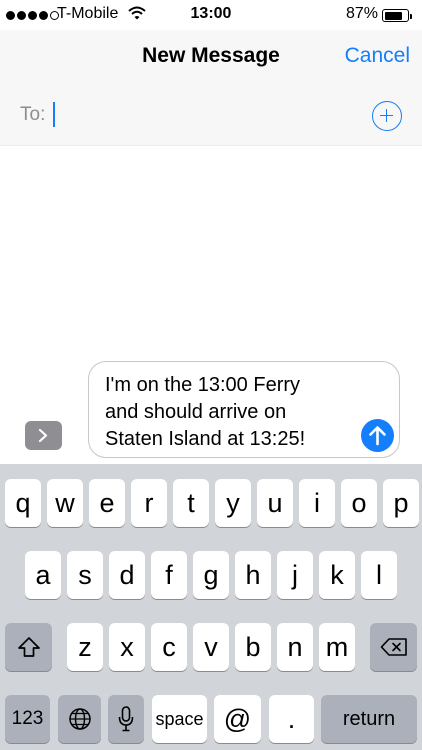  I want to click on key-k: k, so click(337, 575).